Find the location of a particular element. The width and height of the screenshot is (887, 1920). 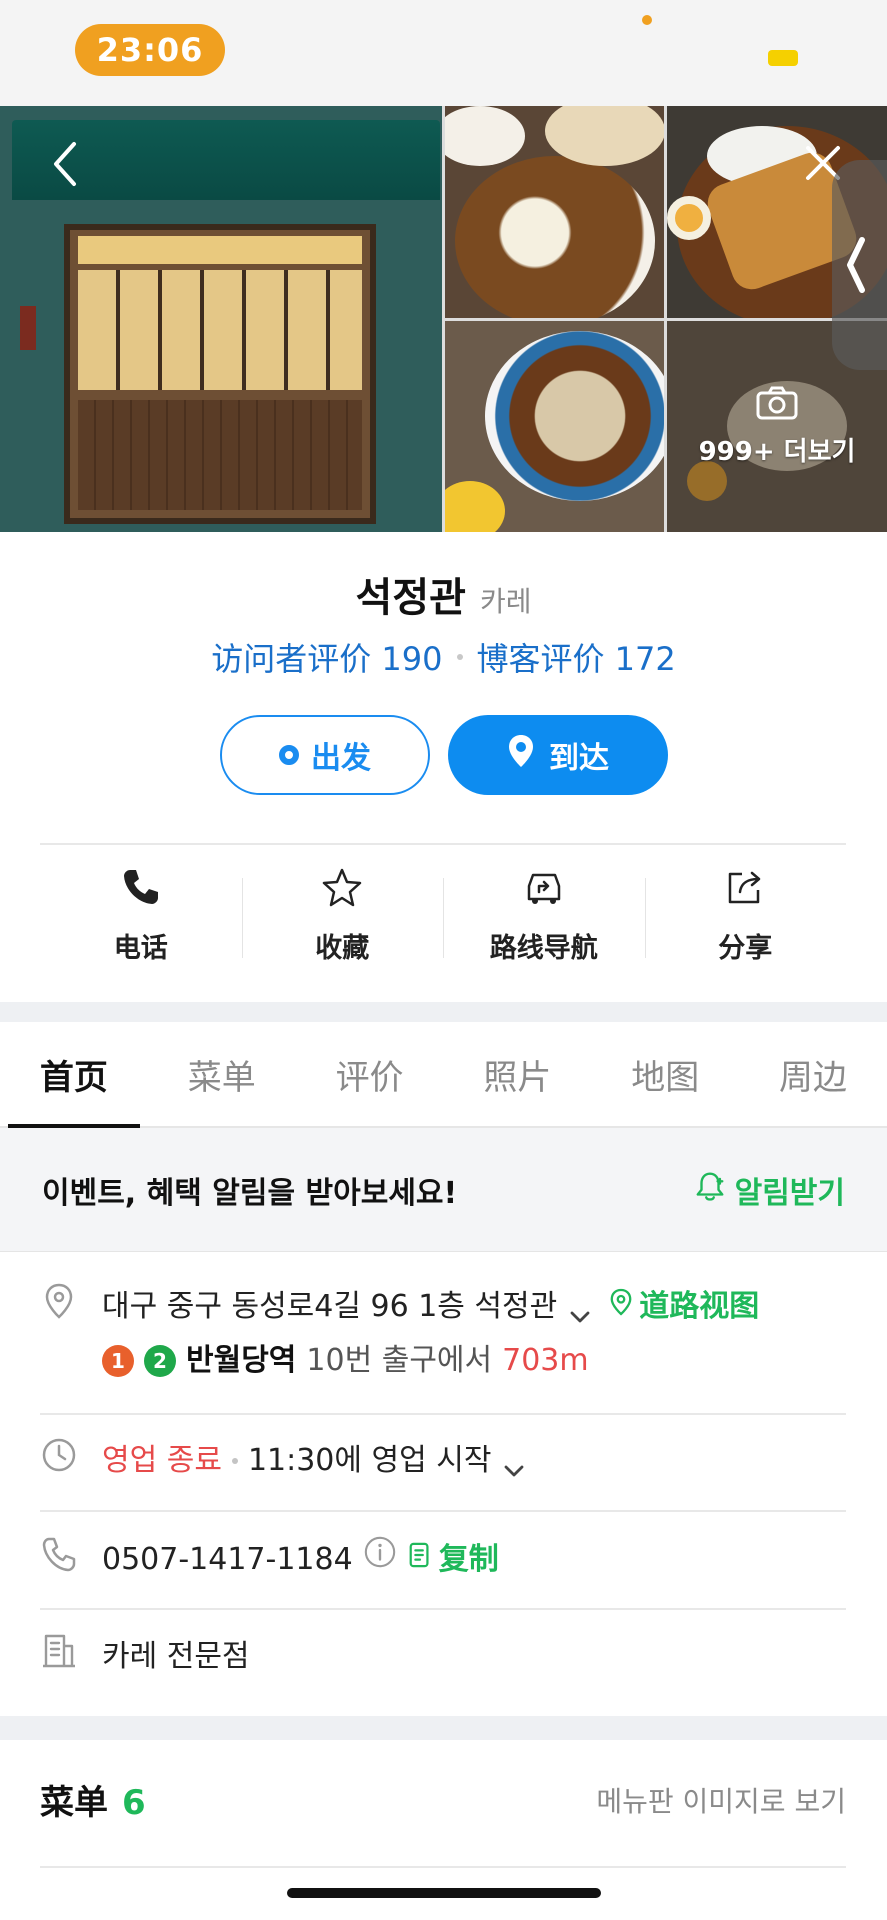

category-row: 카레 전문점 is located at coordinates (443, 1657).